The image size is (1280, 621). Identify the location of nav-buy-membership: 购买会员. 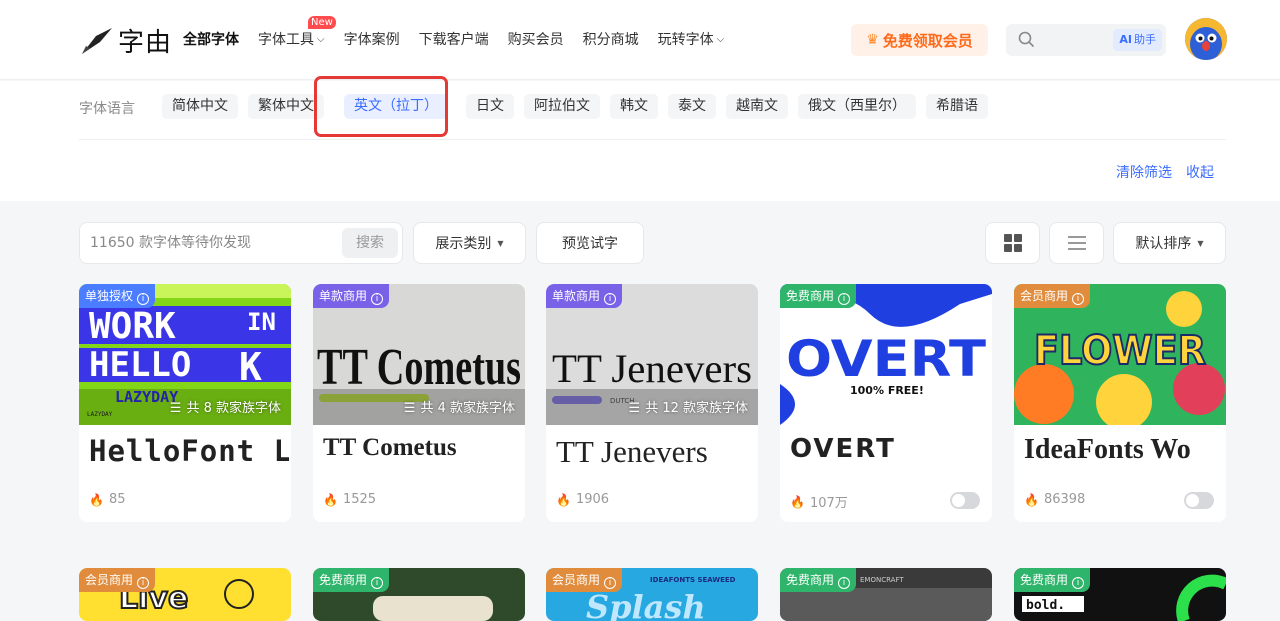
(536, 39).